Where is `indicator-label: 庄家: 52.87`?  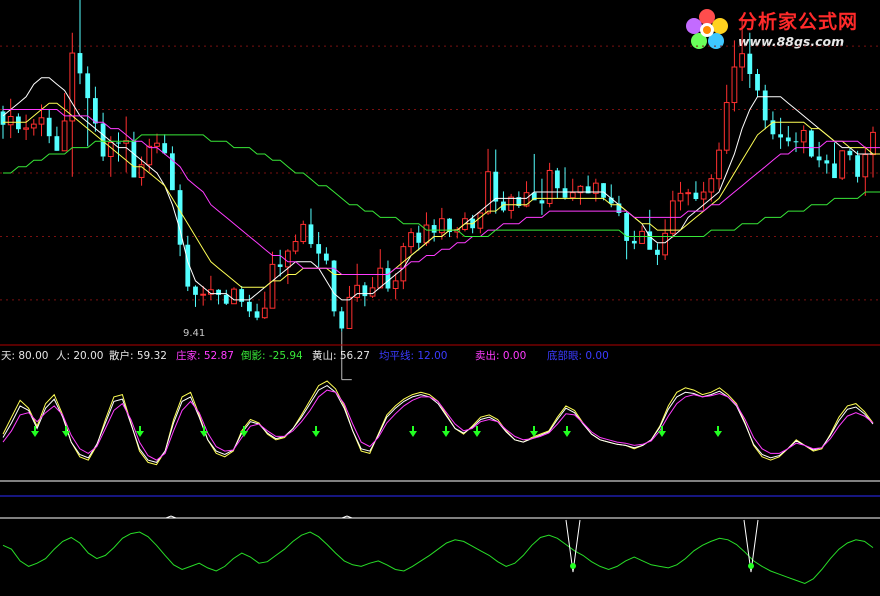 indicator-label: 庄家: 52.87 is located at coordinates (205, 356).